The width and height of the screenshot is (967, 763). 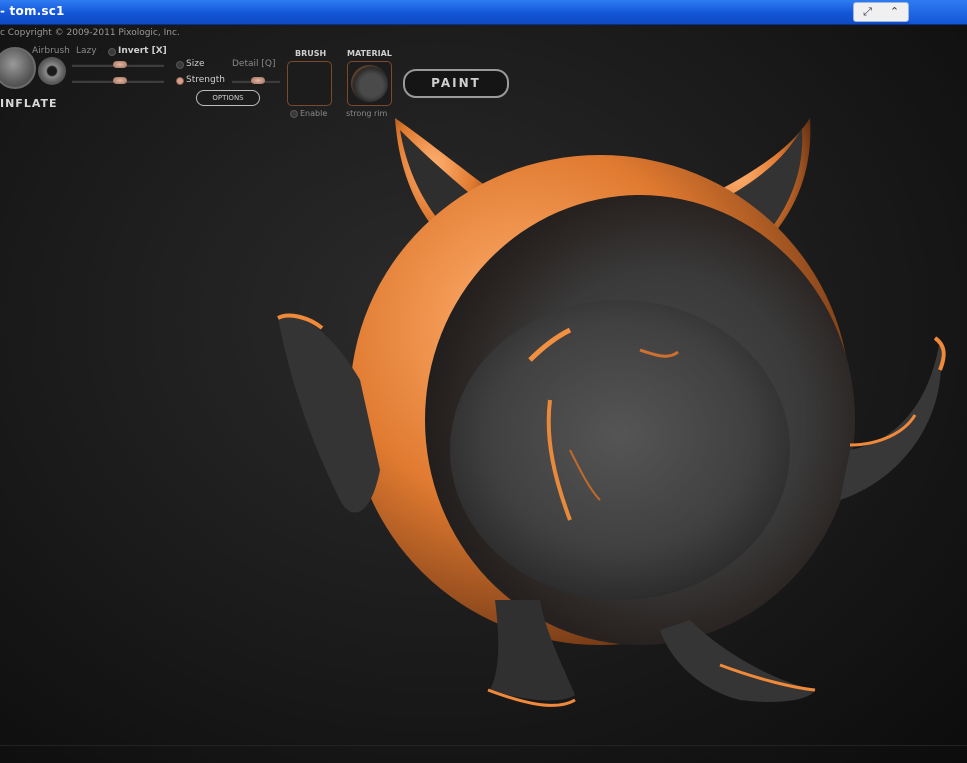 What do you see at coordinates (314, 113) in the screenshot?
I see `enable-label: Enable` at bounding box center [314, 113].